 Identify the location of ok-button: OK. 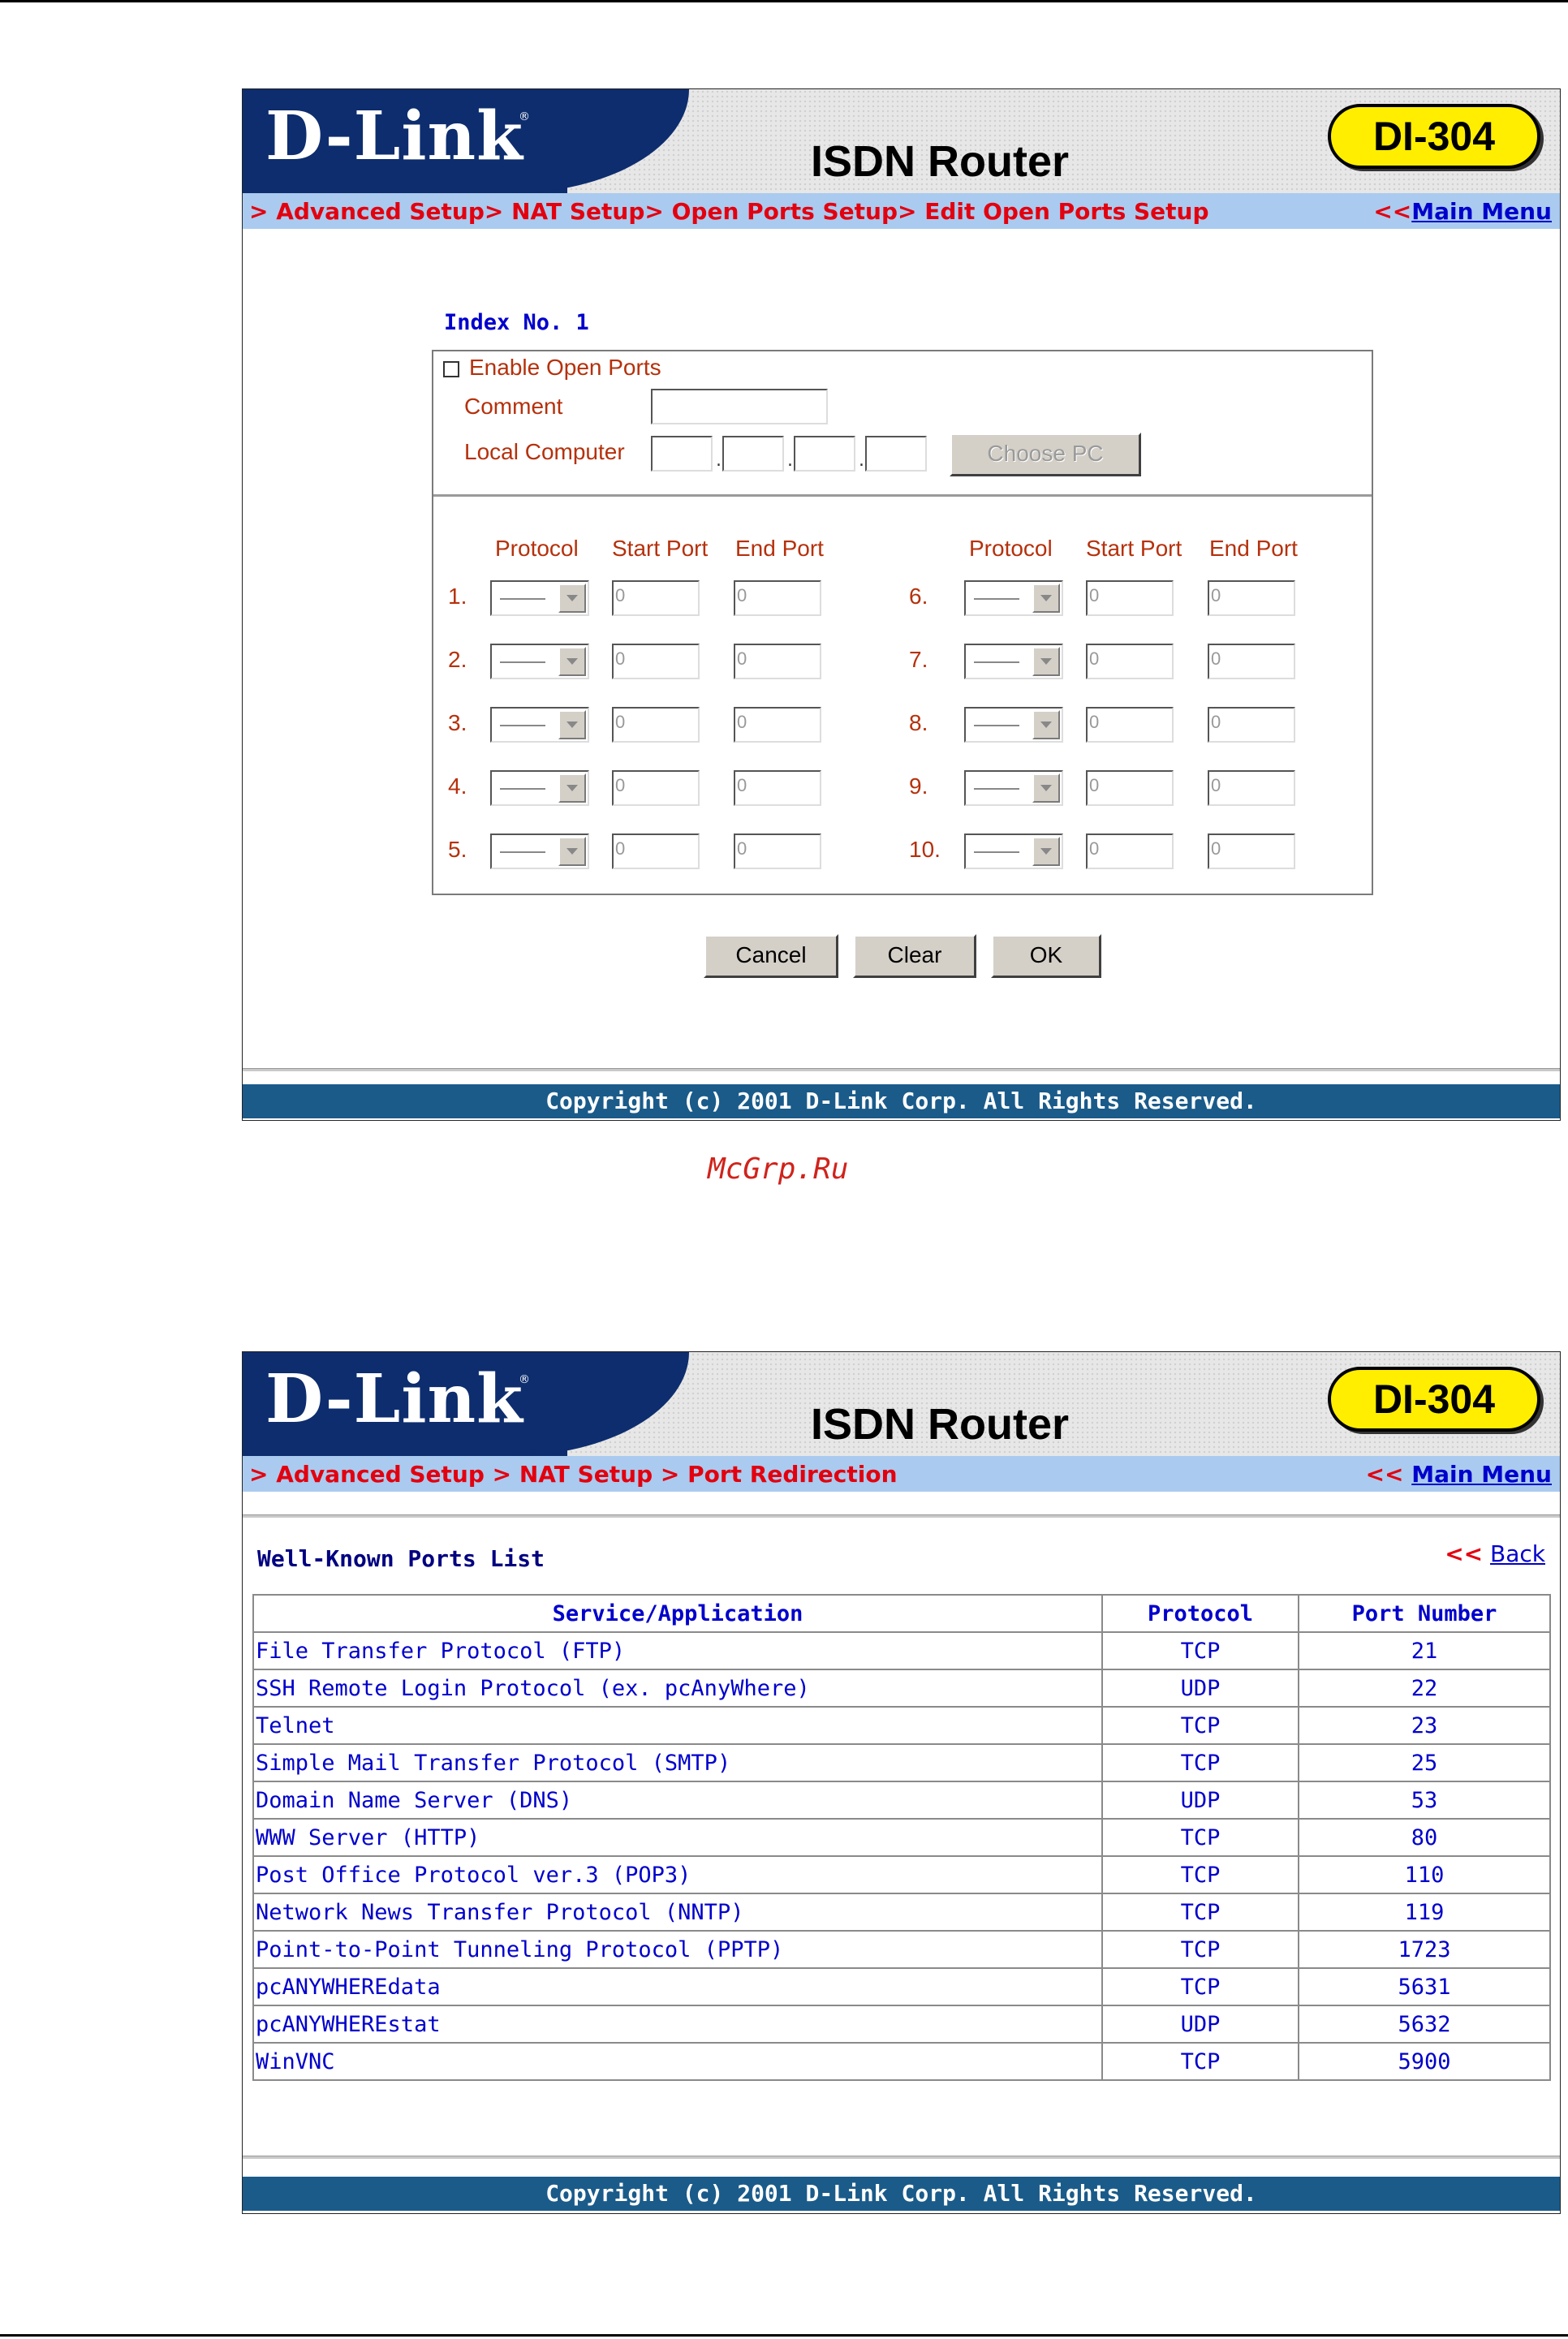
(1046, 956).